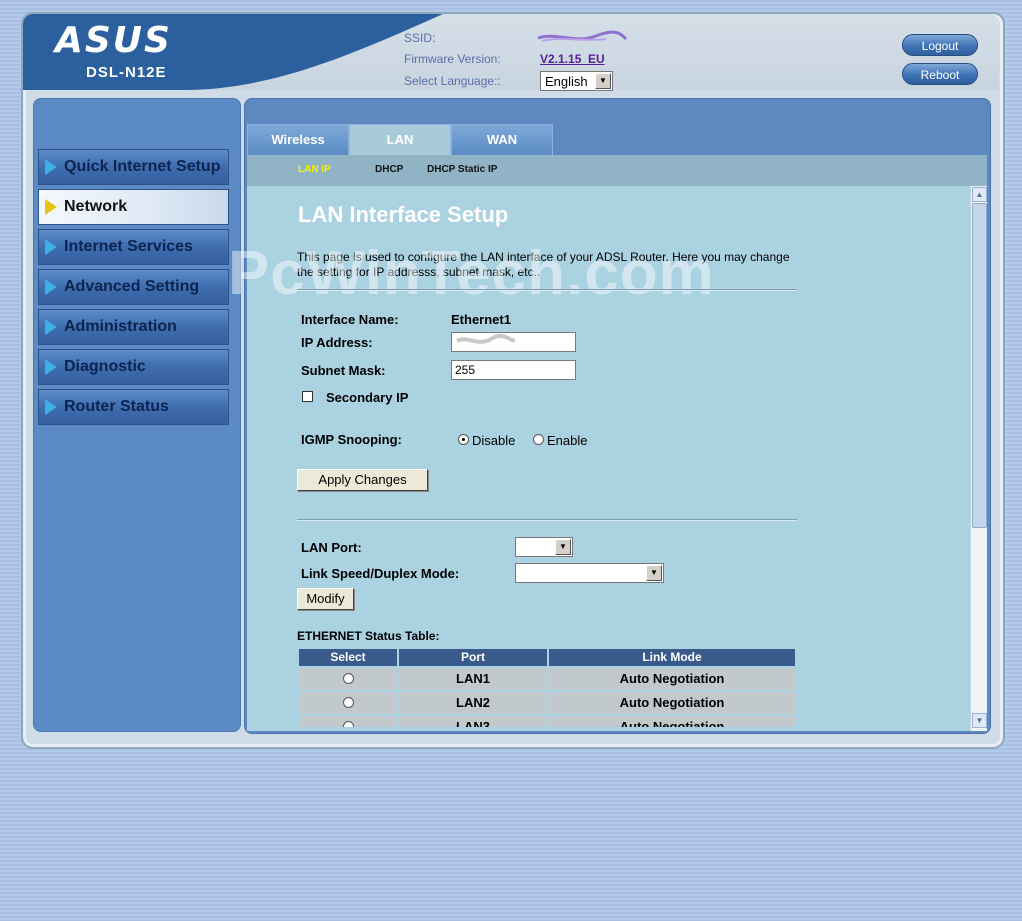 The width and height of the screenshot is (1022, 921). What do you see at coordinates (403, 214) in the screenshot?
I see `page-title: LAN Interface Setup` at bounding box center [403, 214].